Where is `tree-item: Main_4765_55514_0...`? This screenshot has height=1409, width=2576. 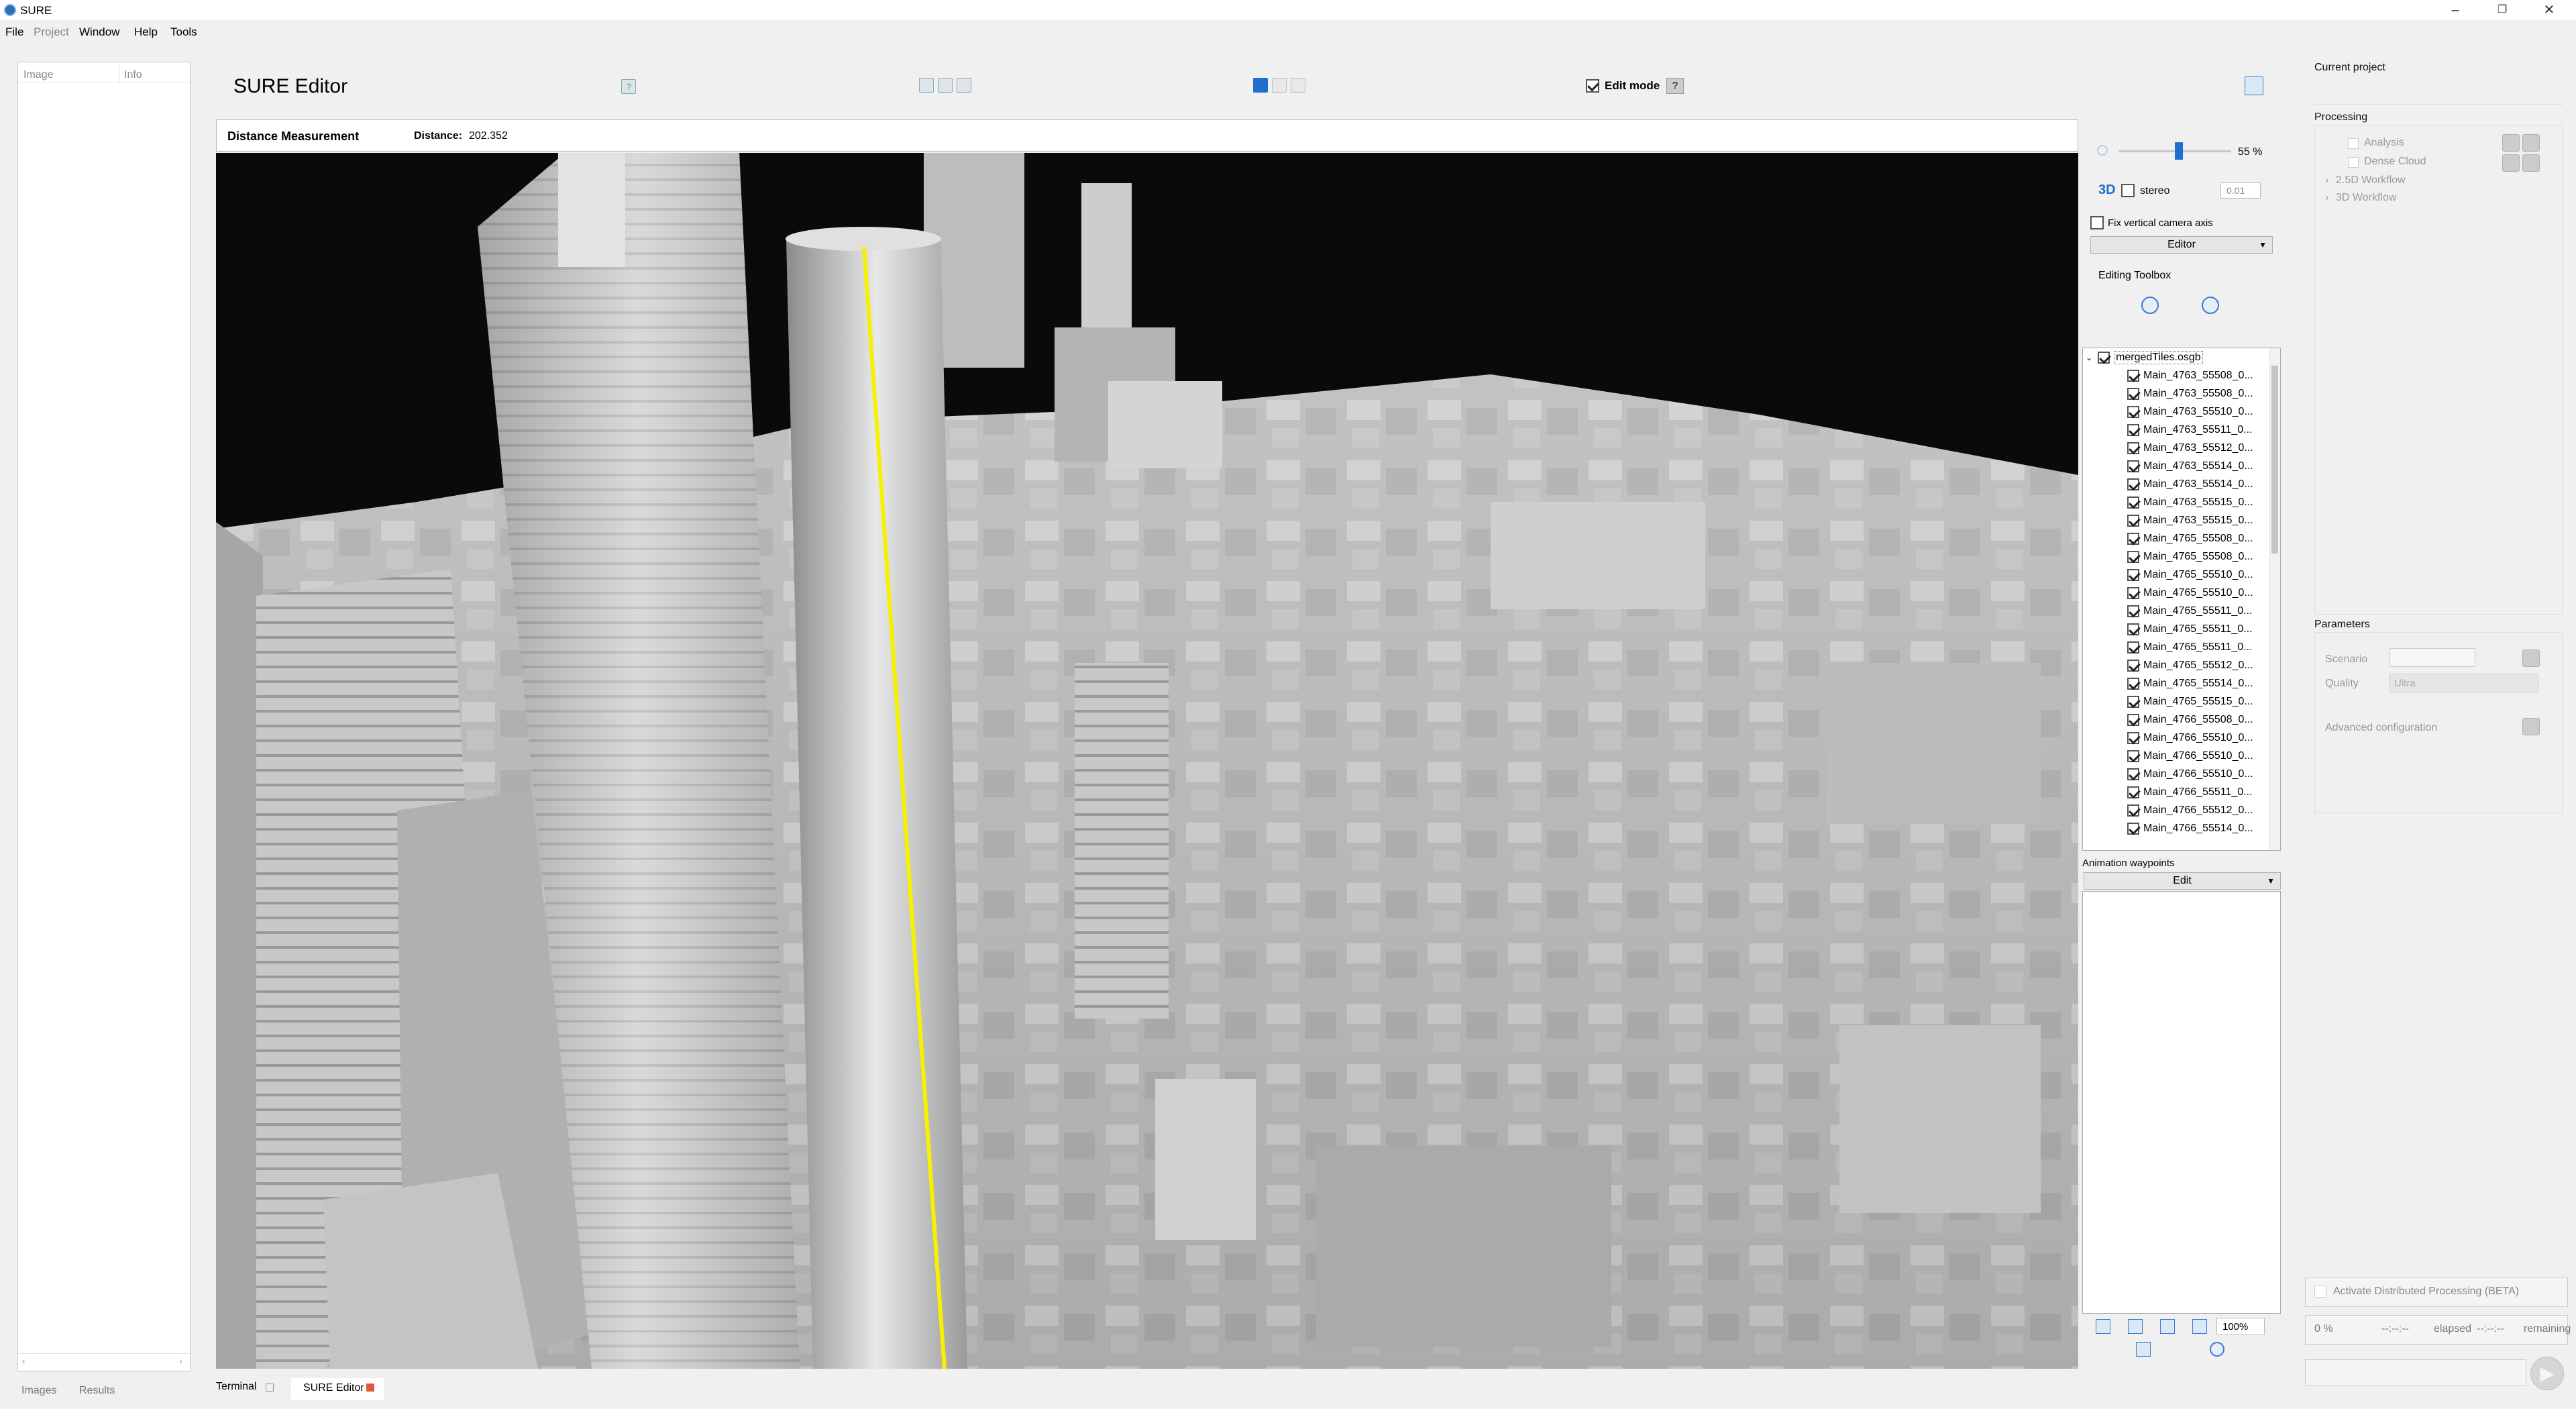
tree-item: Main_4765_55514_0... is located at coordinates (2181, 683).